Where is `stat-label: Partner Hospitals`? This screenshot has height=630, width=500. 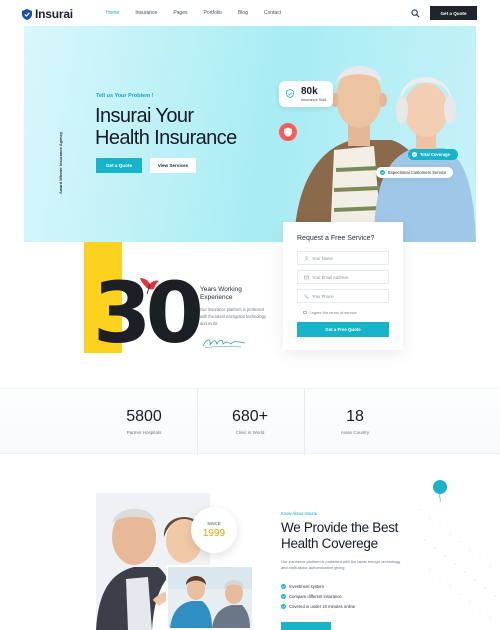
stat-label: Partner Hospitals is located at coordinates (144, 432).